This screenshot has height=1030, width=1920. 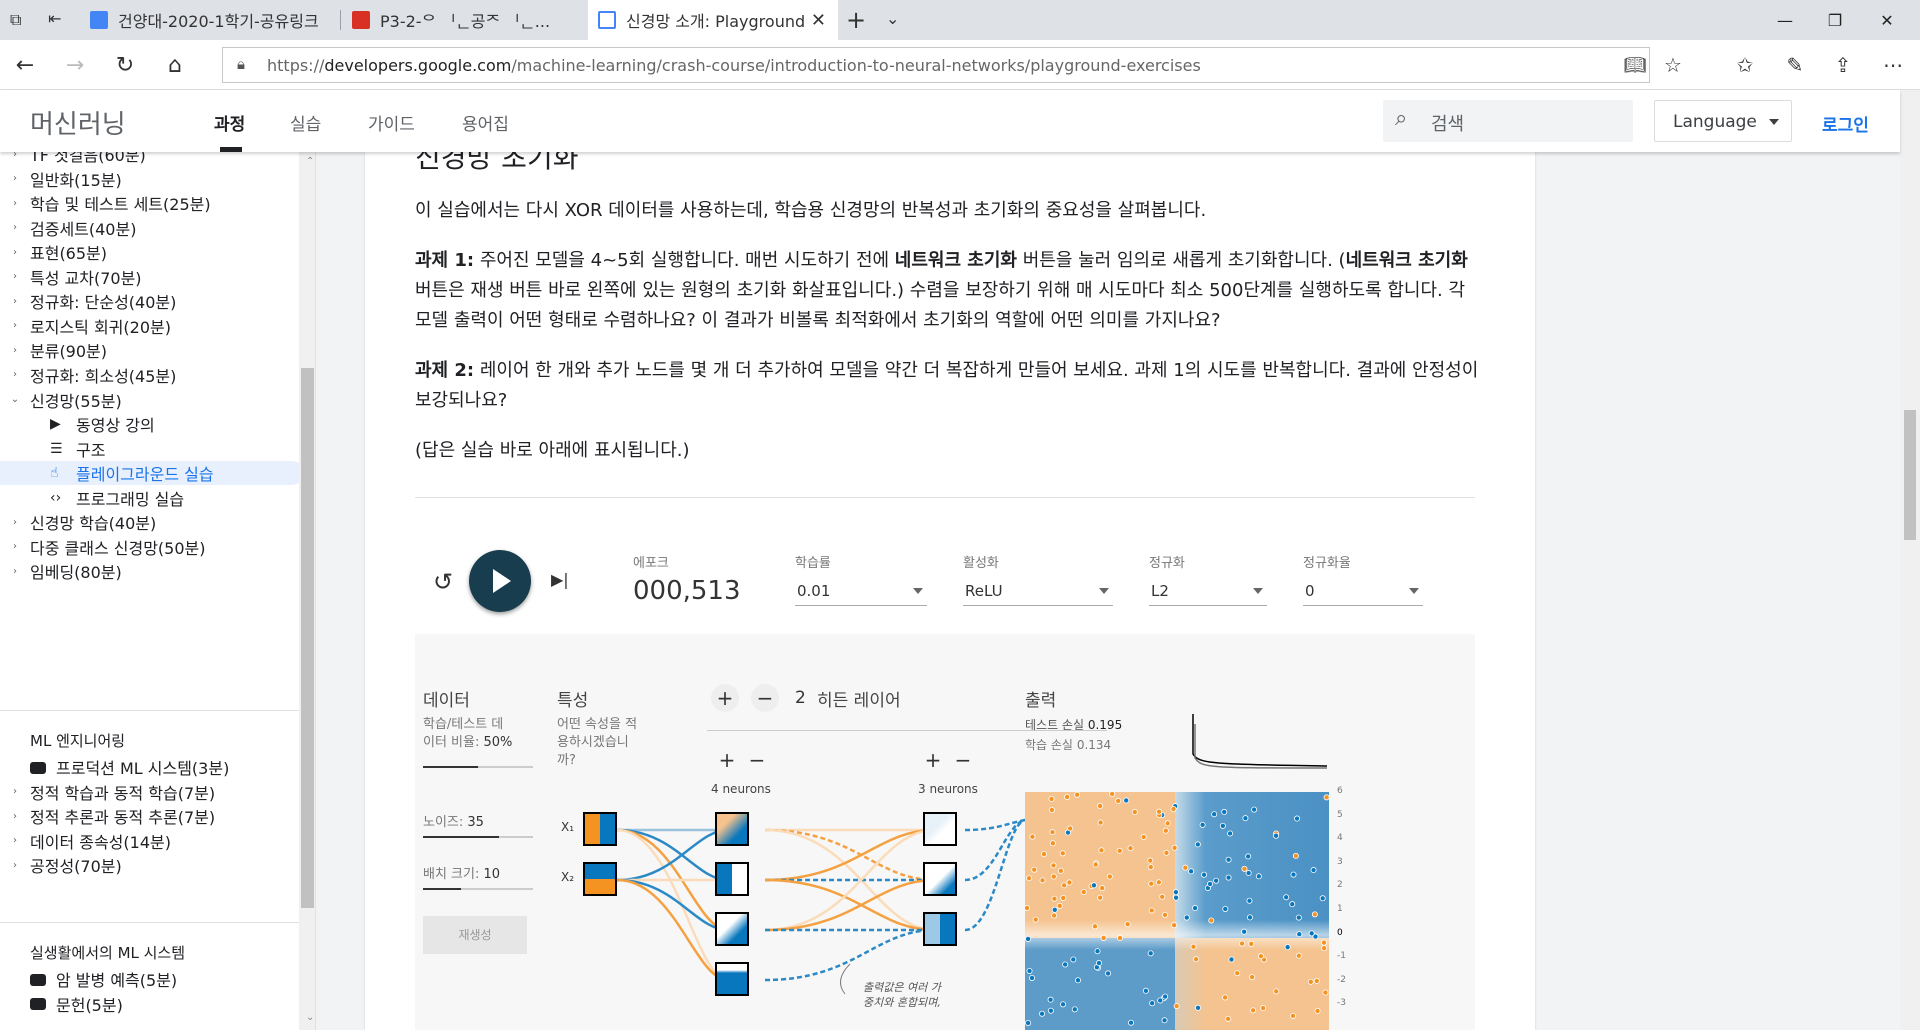 I want to click on nav-tab-guide: 가이드, so click(x=391, y=122).